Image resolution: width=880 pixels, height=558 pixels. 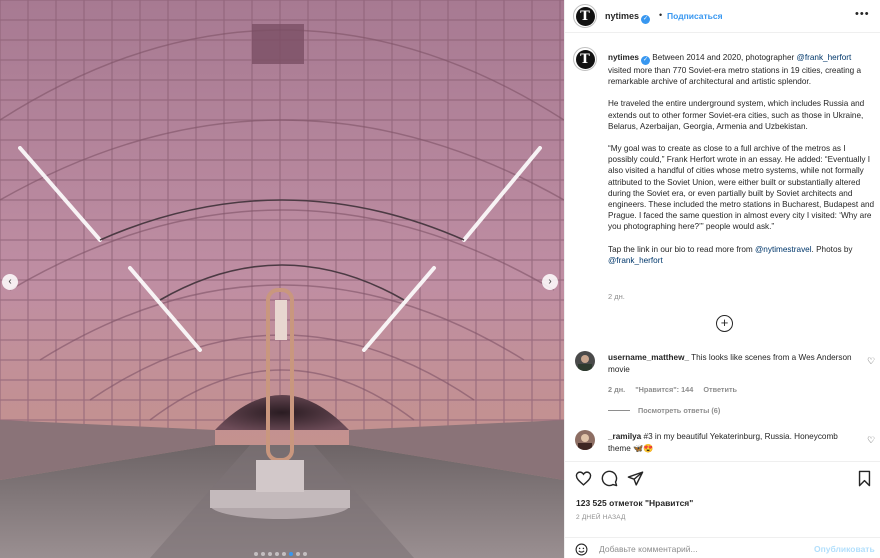 I want to click on caption-username: nytimes, so click(x=623, y=57).